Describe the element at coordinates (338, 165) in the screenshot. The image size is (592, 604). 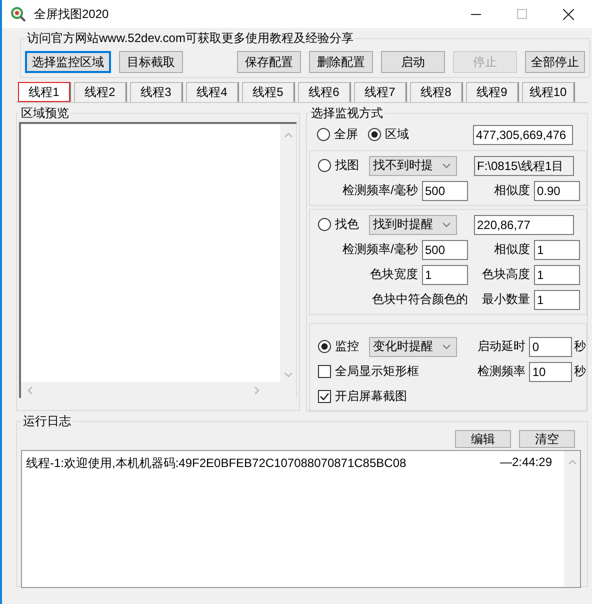
I see `radio-option: 找图` at that location.